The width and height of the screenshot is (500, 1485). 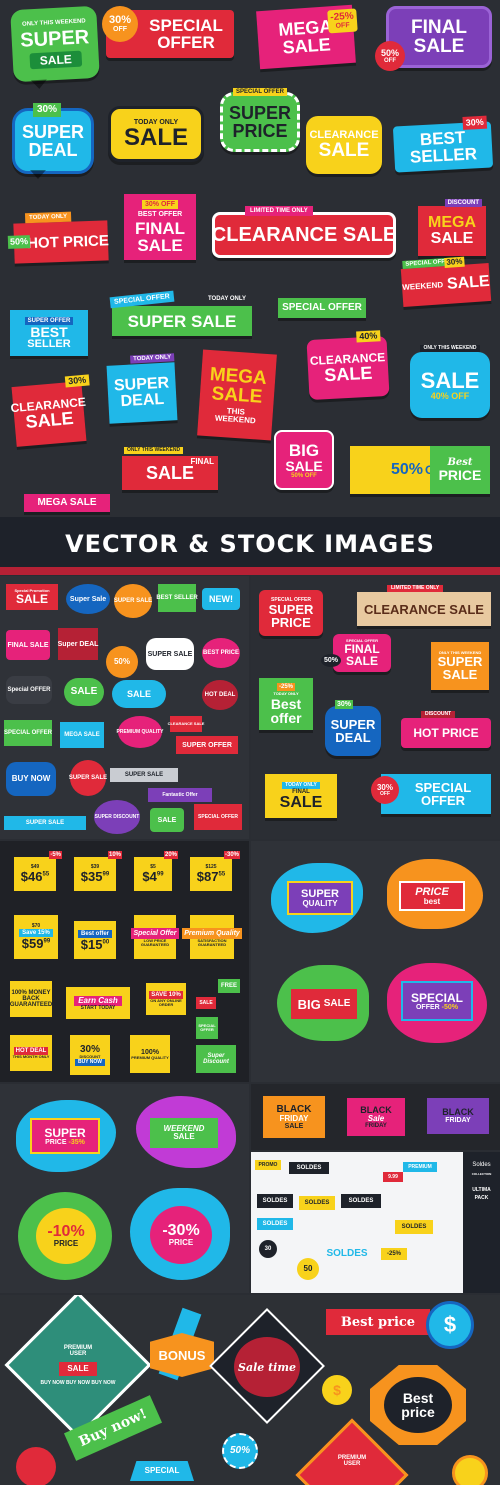 What do you see at coordinates (420, 1167) in the screenshot?
I see `soldes-word: PREMIUM` at bounding box center [420, 1167].